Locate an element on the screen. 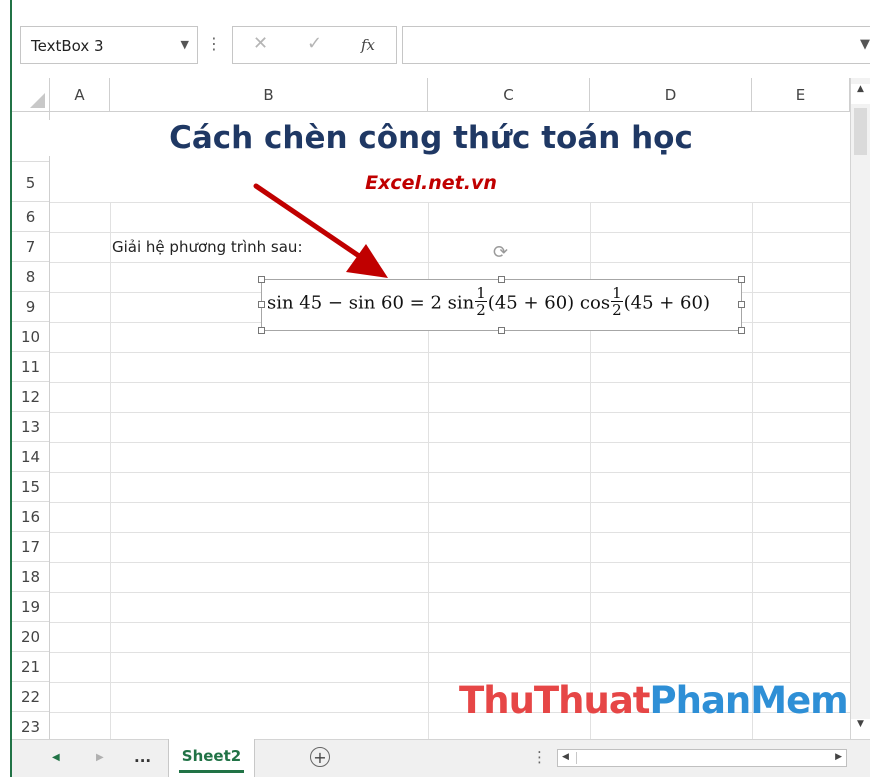  scroll-down-icon: ▼ is located at coordinates (860, 729).